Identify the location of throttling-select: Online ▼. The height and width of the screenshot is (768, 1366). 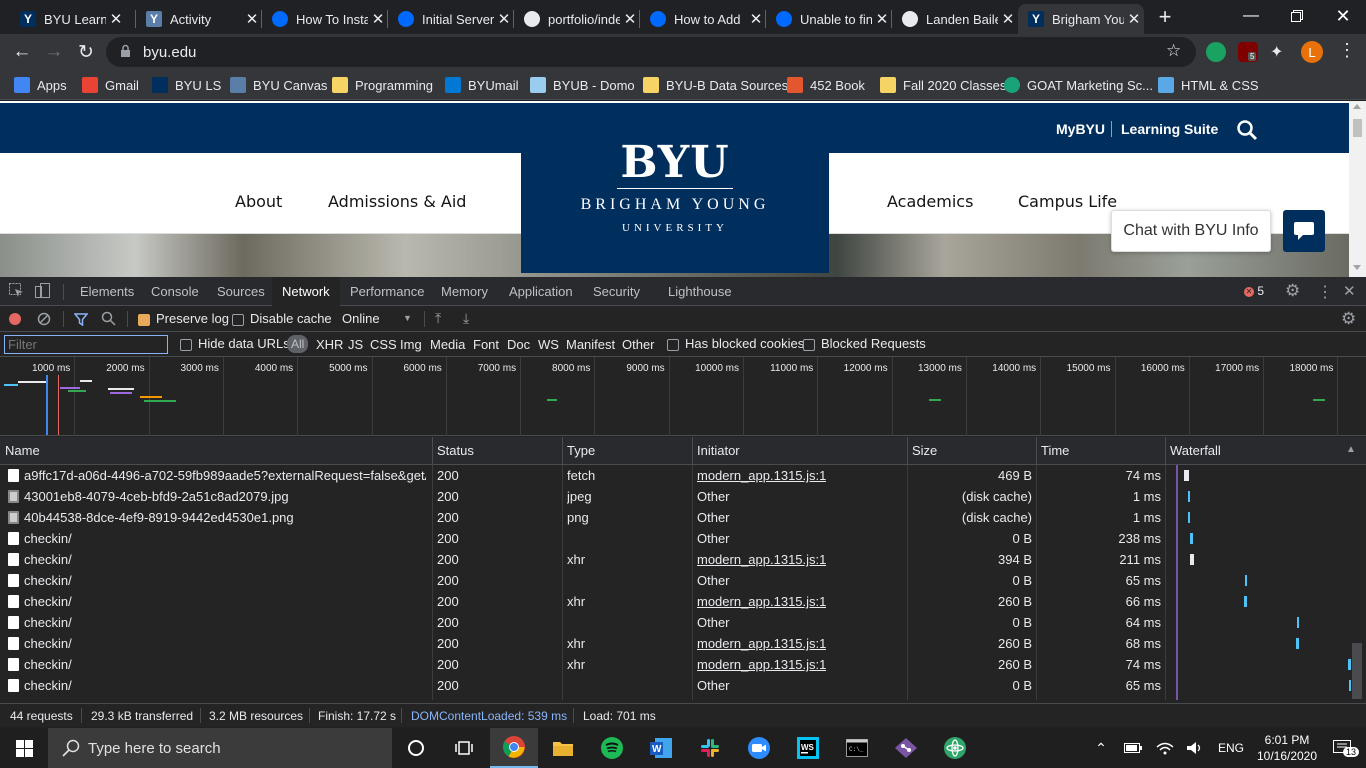
(378, 318).